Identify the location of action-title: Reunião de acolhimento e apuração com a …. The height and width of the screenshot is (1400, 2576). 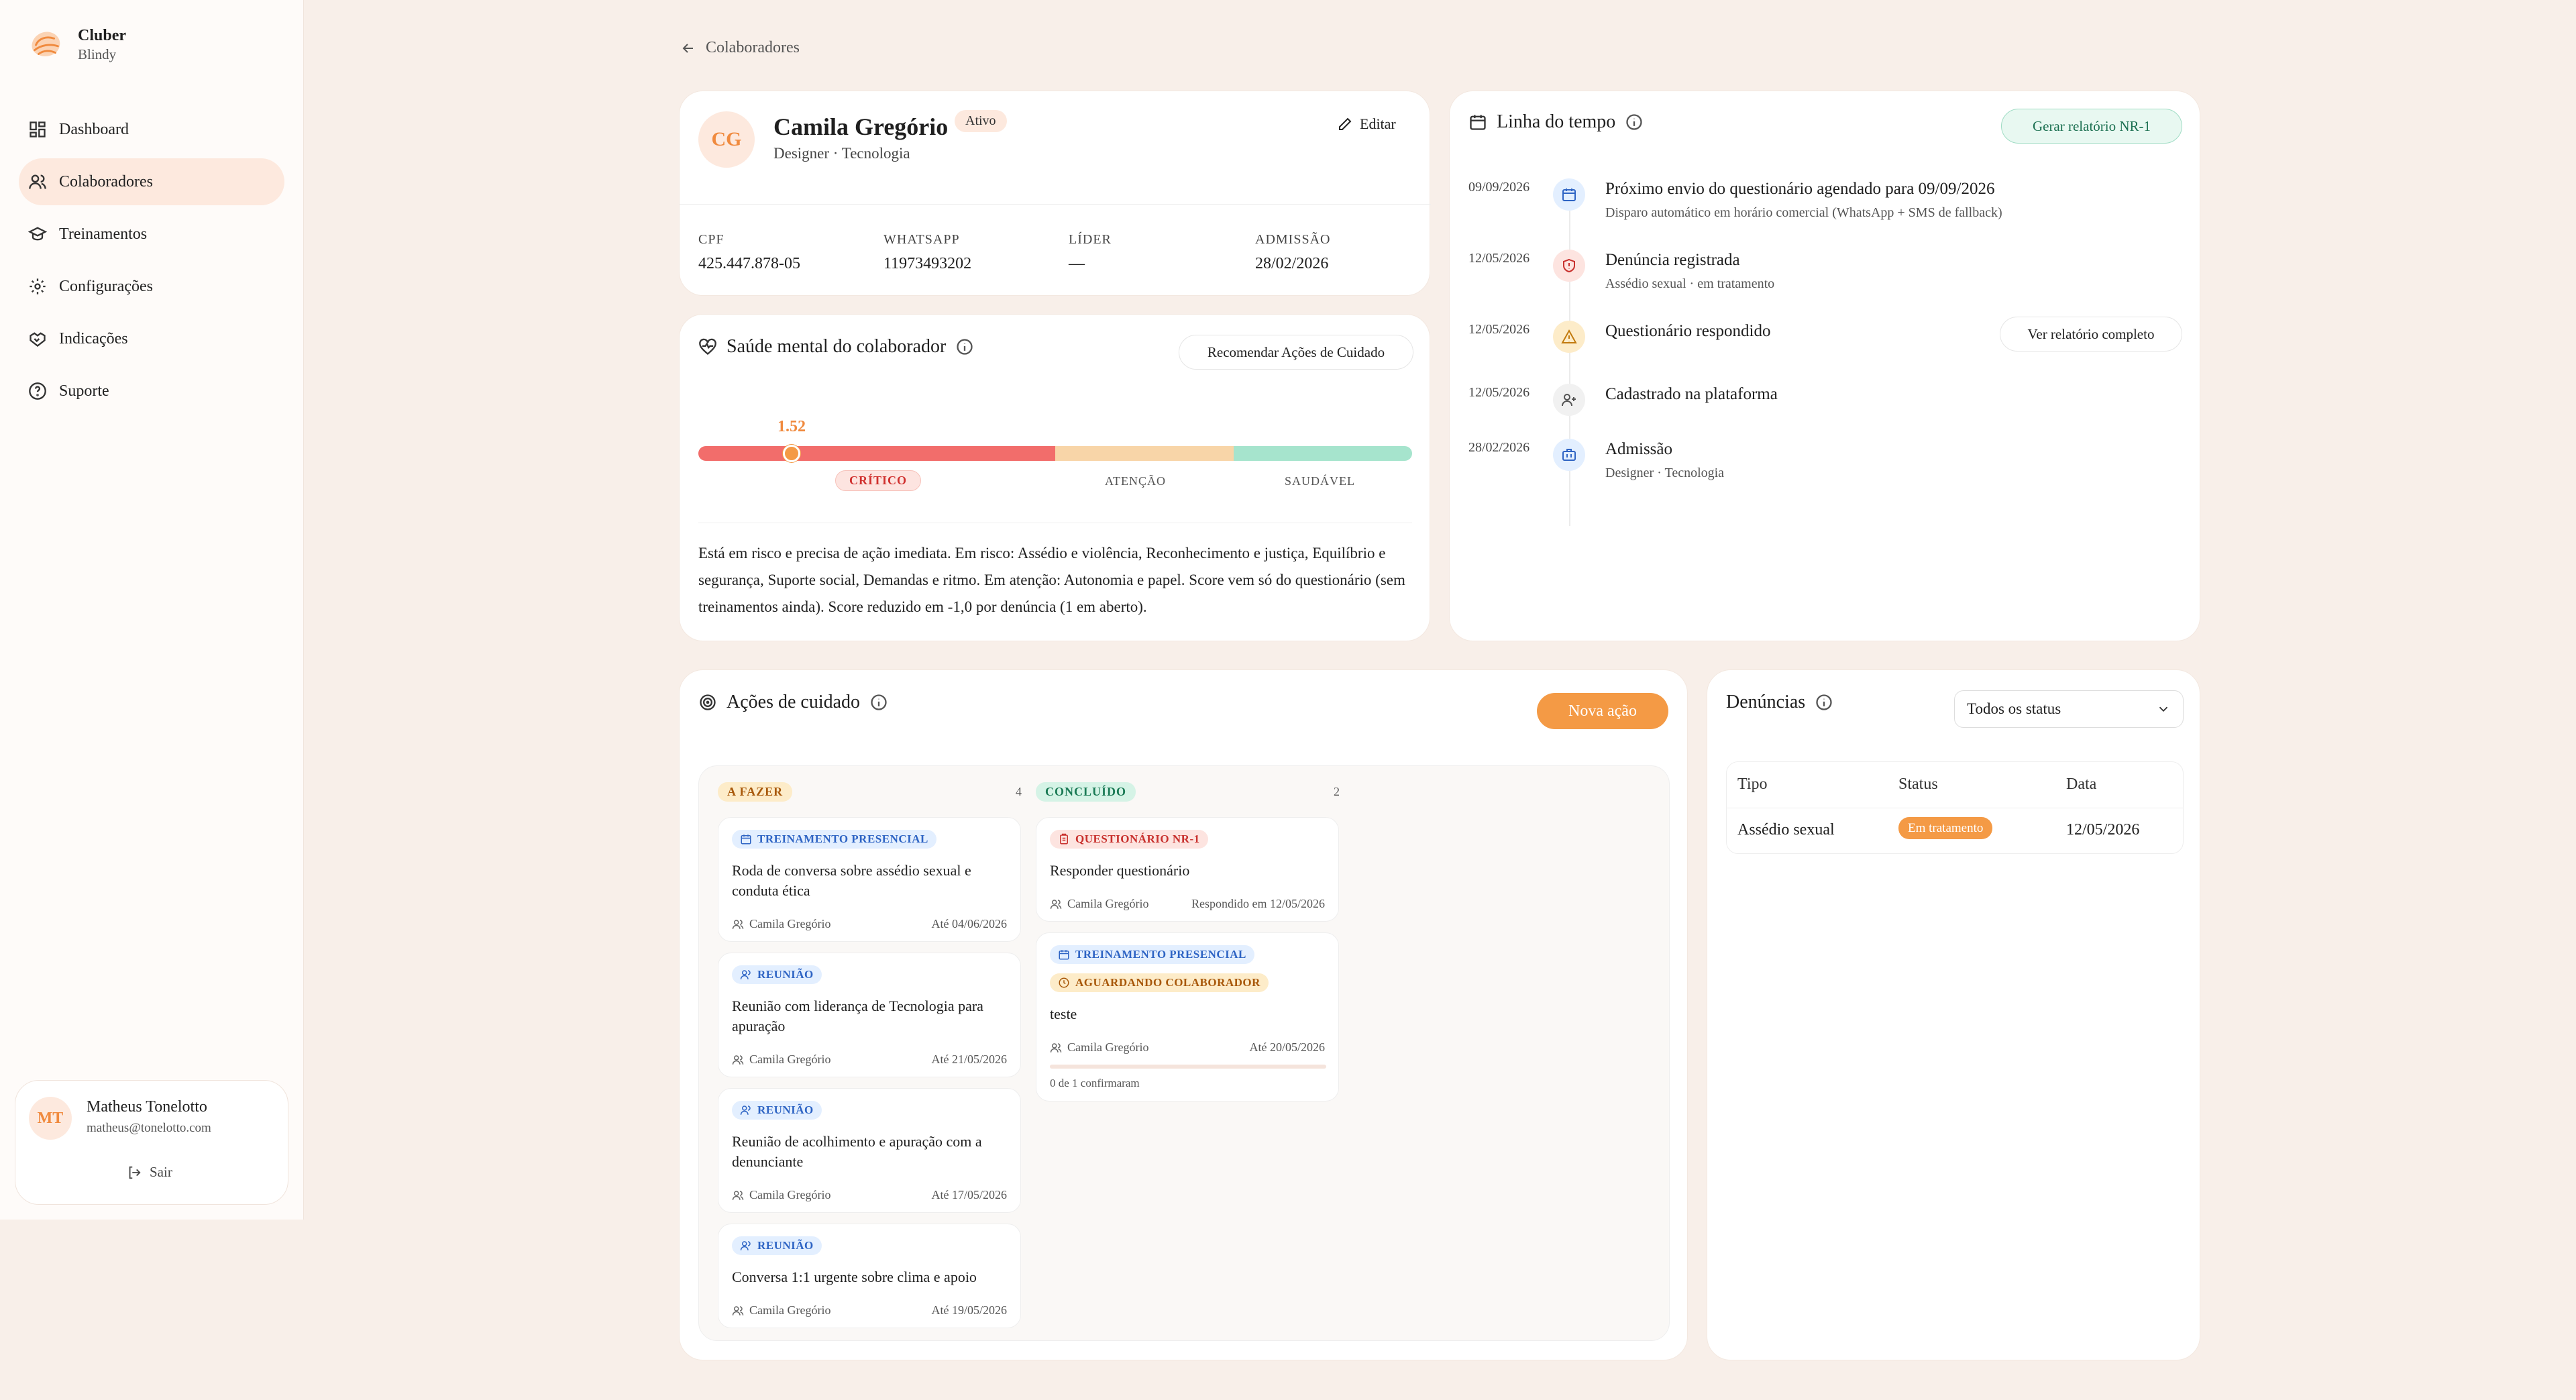
(857, 1151).